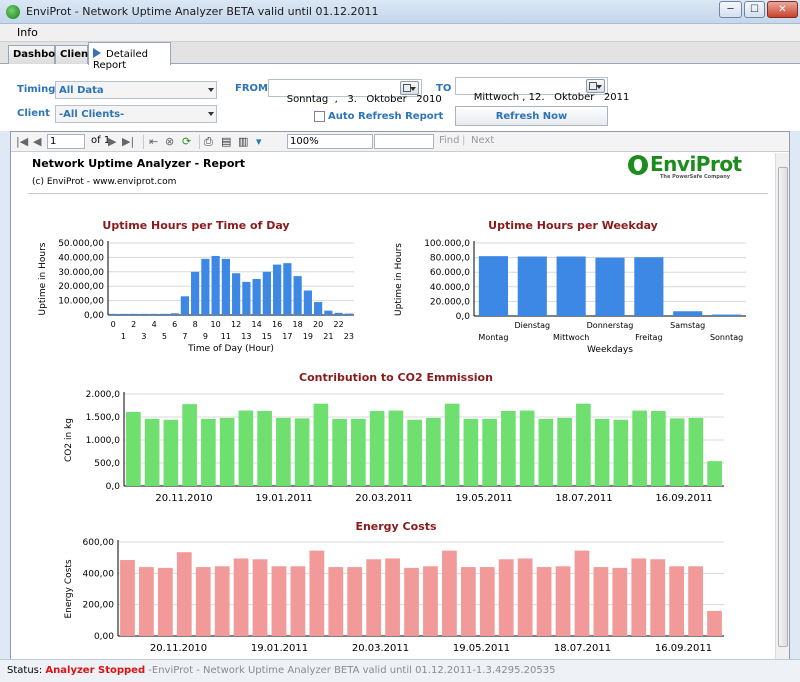 Image resolution: width=800 pixels, height=682 pixels. Describe the element at coordinates (129, 56) in the screenshot. I see `tab-detailed-report: Detailed Report` at that location.